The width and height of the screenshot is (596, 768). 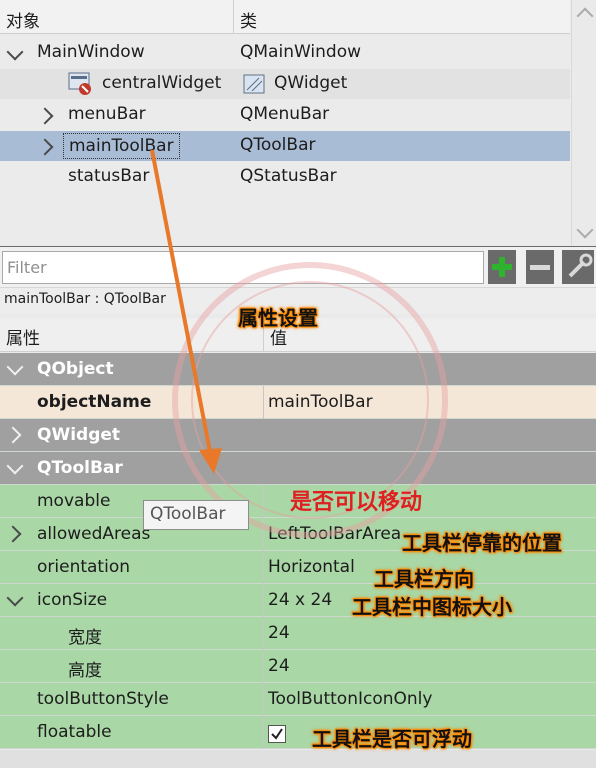 What do you see at coordinates (23, 19) in the screenshot?
I see `column-header-object: 对象` at bounding box center [23, 19].